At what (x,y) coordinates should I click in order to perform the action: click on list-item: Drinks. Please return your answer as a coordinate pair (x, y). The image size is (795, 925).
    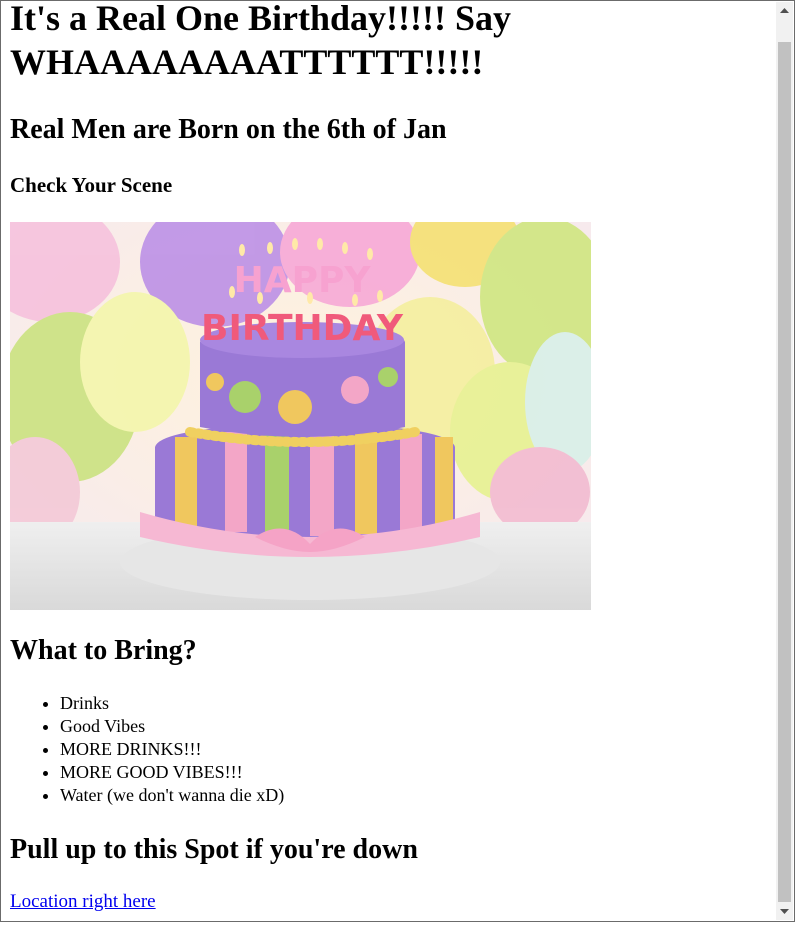
    Looking at the image, I should click on (172, 703).